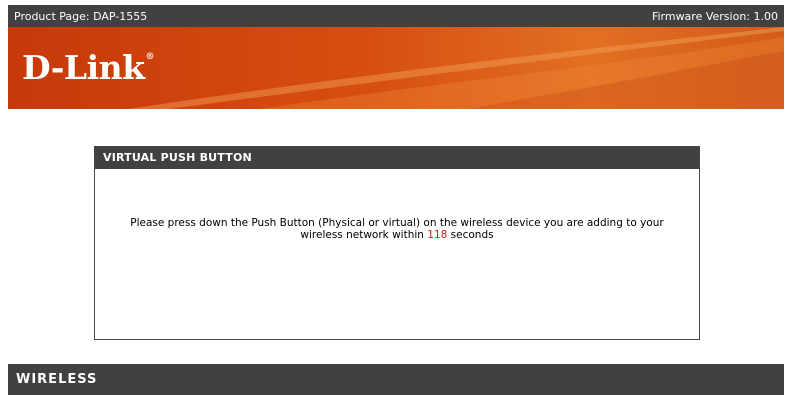 This screenshot has width=791, height=395. Describe the element at coordinates (396, 379) in the screenshot. I see `wireless-footer-bar: WIRELESS` at that location.